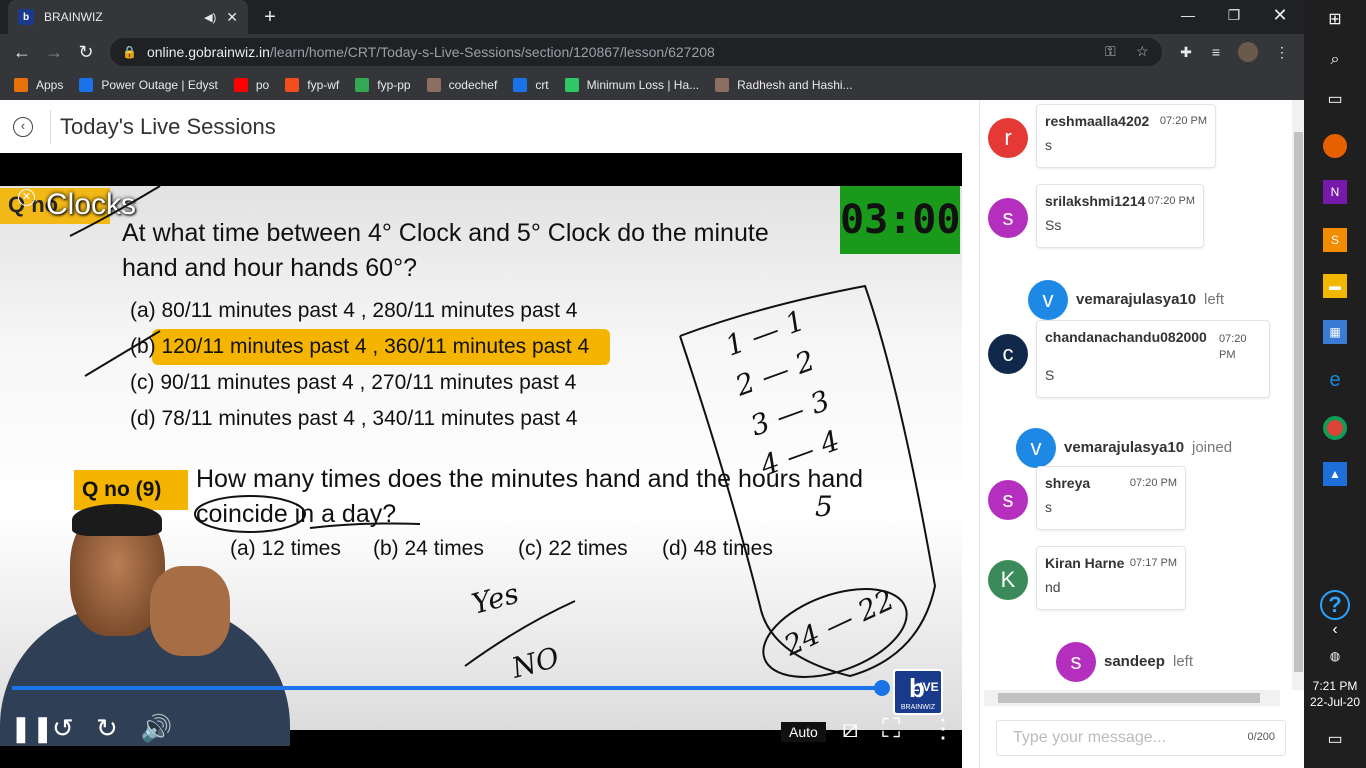  I want to click on event-username: sandeep, so click(1134, 661).